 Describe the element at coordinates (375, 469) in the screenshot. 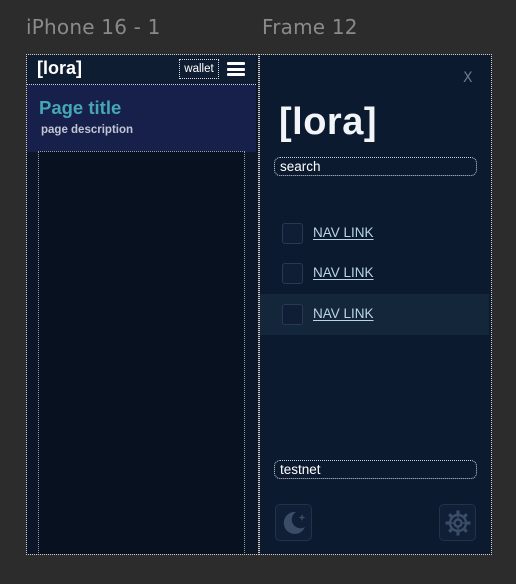

I see `network-field: testnet` at that location.